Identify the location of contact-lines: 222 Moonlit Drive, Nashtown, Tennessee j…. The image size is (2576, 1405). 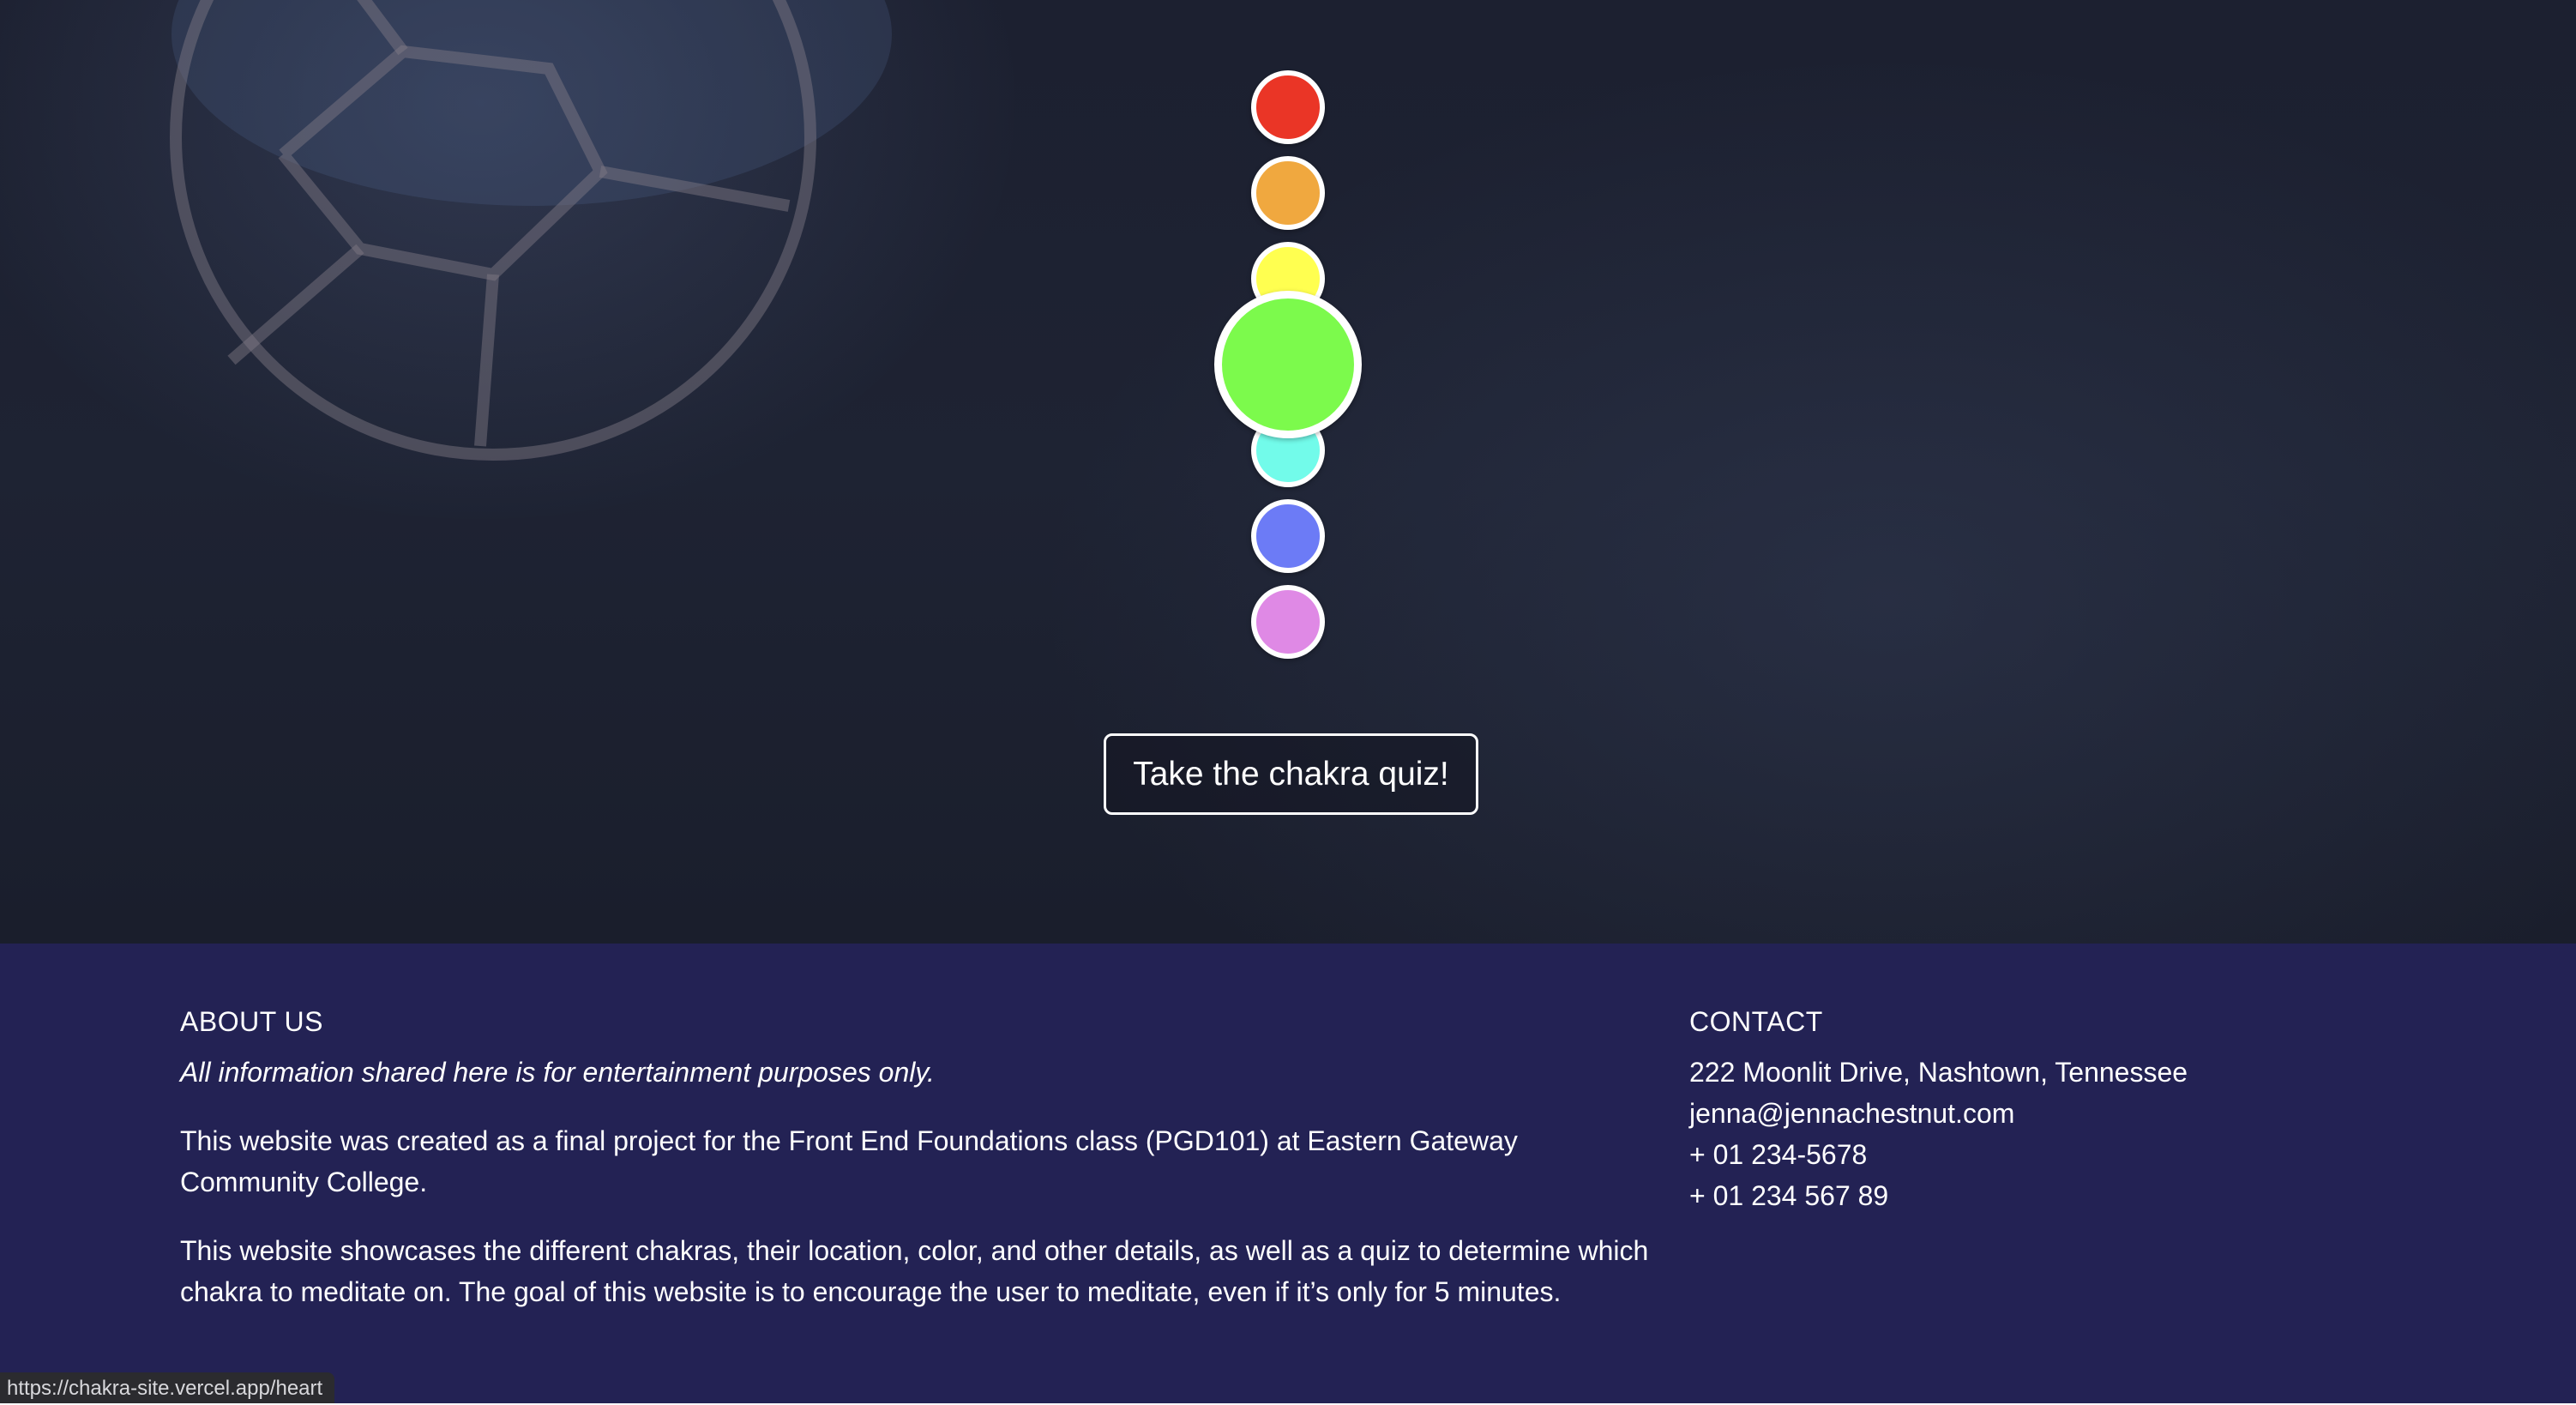
(1939, 1134).